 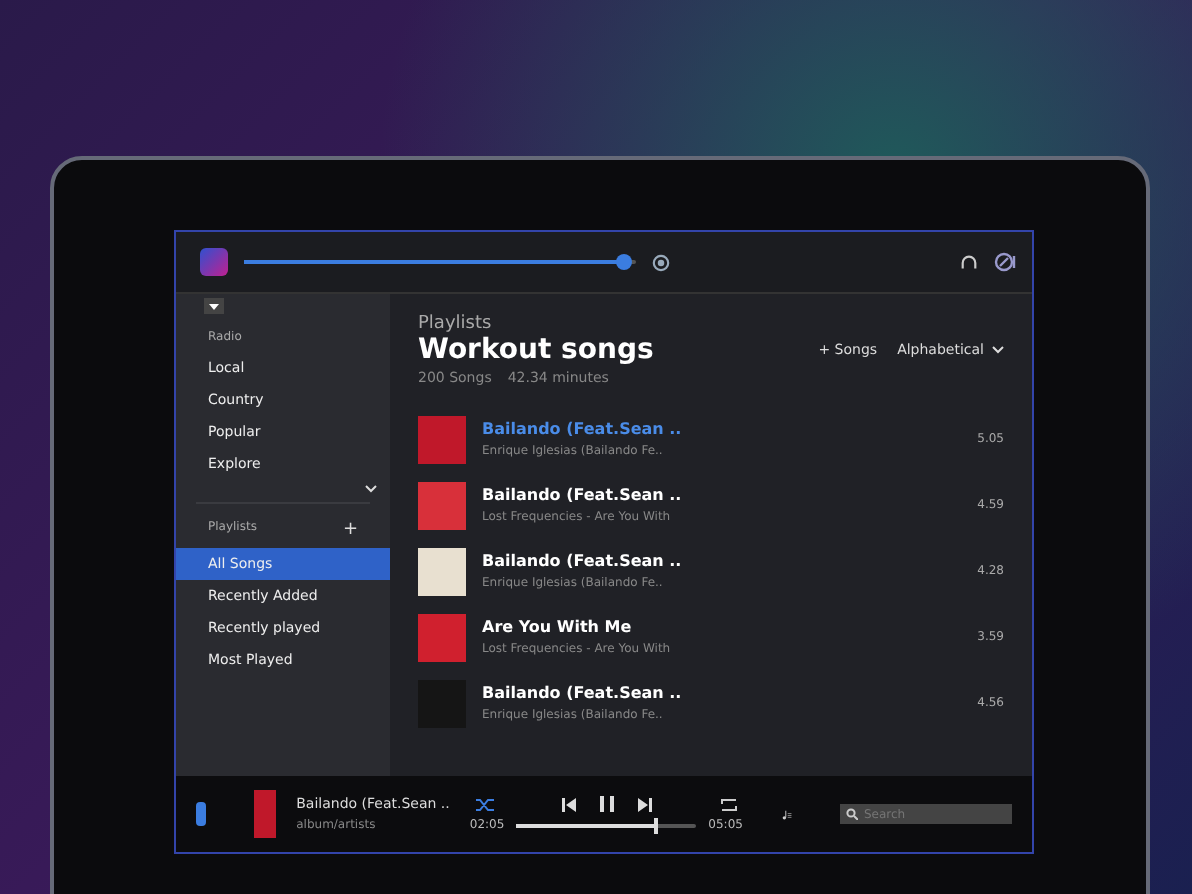 I want to click on headphones-icon, so click(x=969, y=262).